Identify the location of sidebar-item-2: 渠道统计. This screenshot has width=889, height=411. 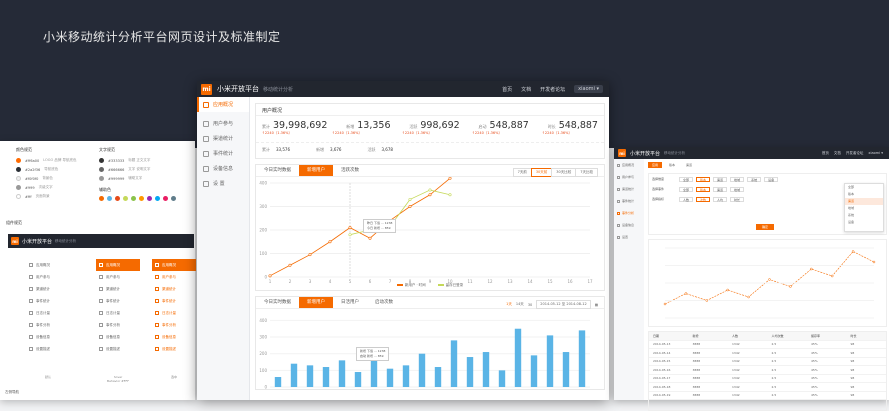
(223, 138).